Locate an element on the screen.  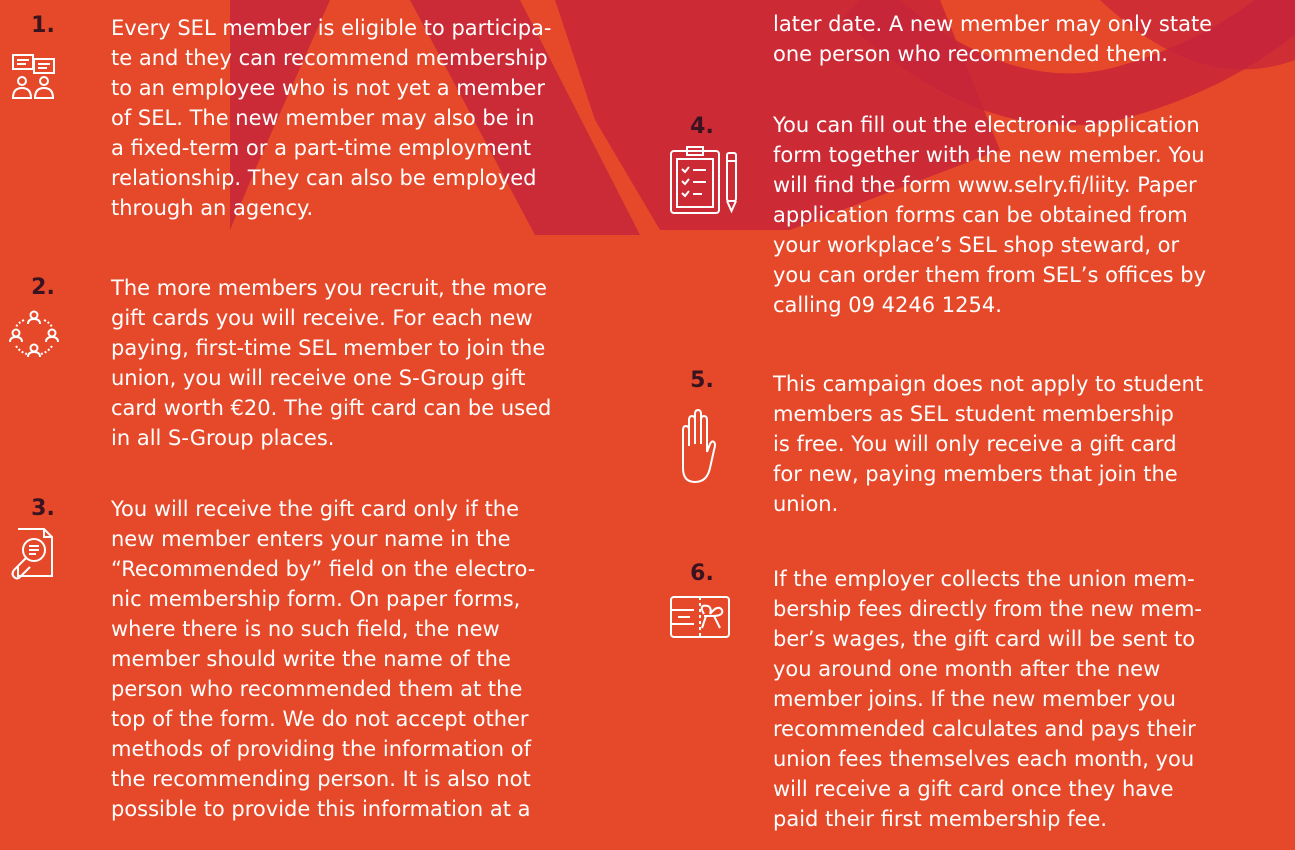
item-number: 3. is located at coordinates (43, 508).